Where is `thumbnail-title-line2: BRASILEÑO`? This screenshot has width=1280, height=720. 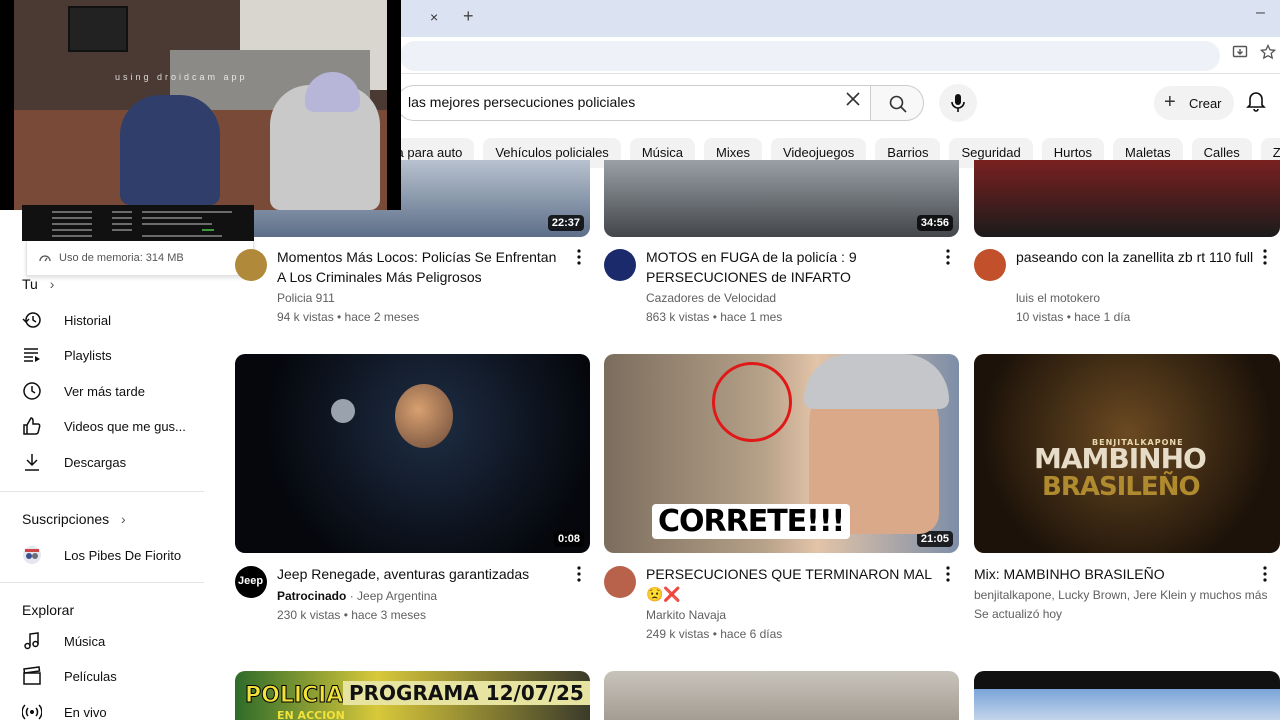 thumbnail-title-line2: BRASILEÑO is located at coordinates (1121, 487).